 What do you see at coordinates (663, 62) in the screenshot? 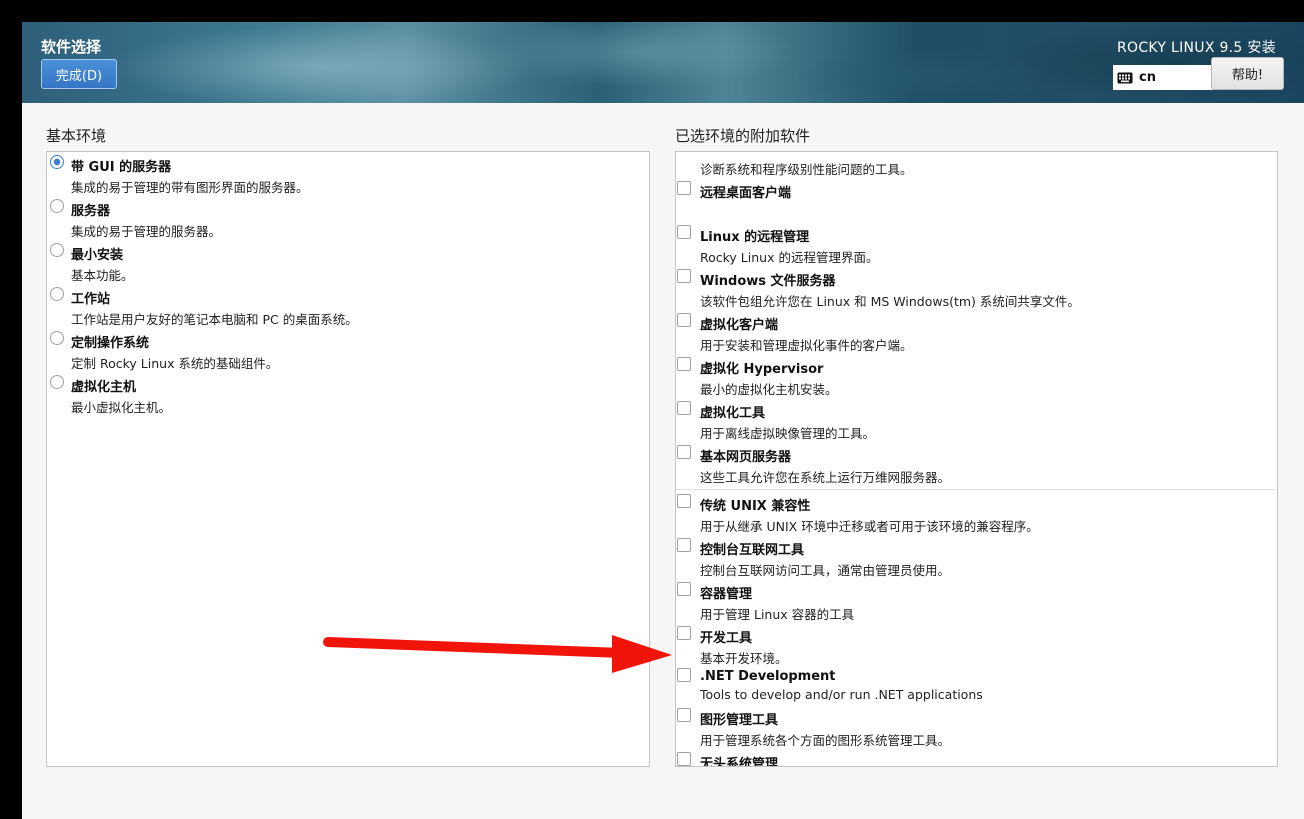
I see `header-bar: 软件选择 完成(D) ROCKY LINUX 9.5 安装 cn 帮助!` at bounding box center [663, 62].